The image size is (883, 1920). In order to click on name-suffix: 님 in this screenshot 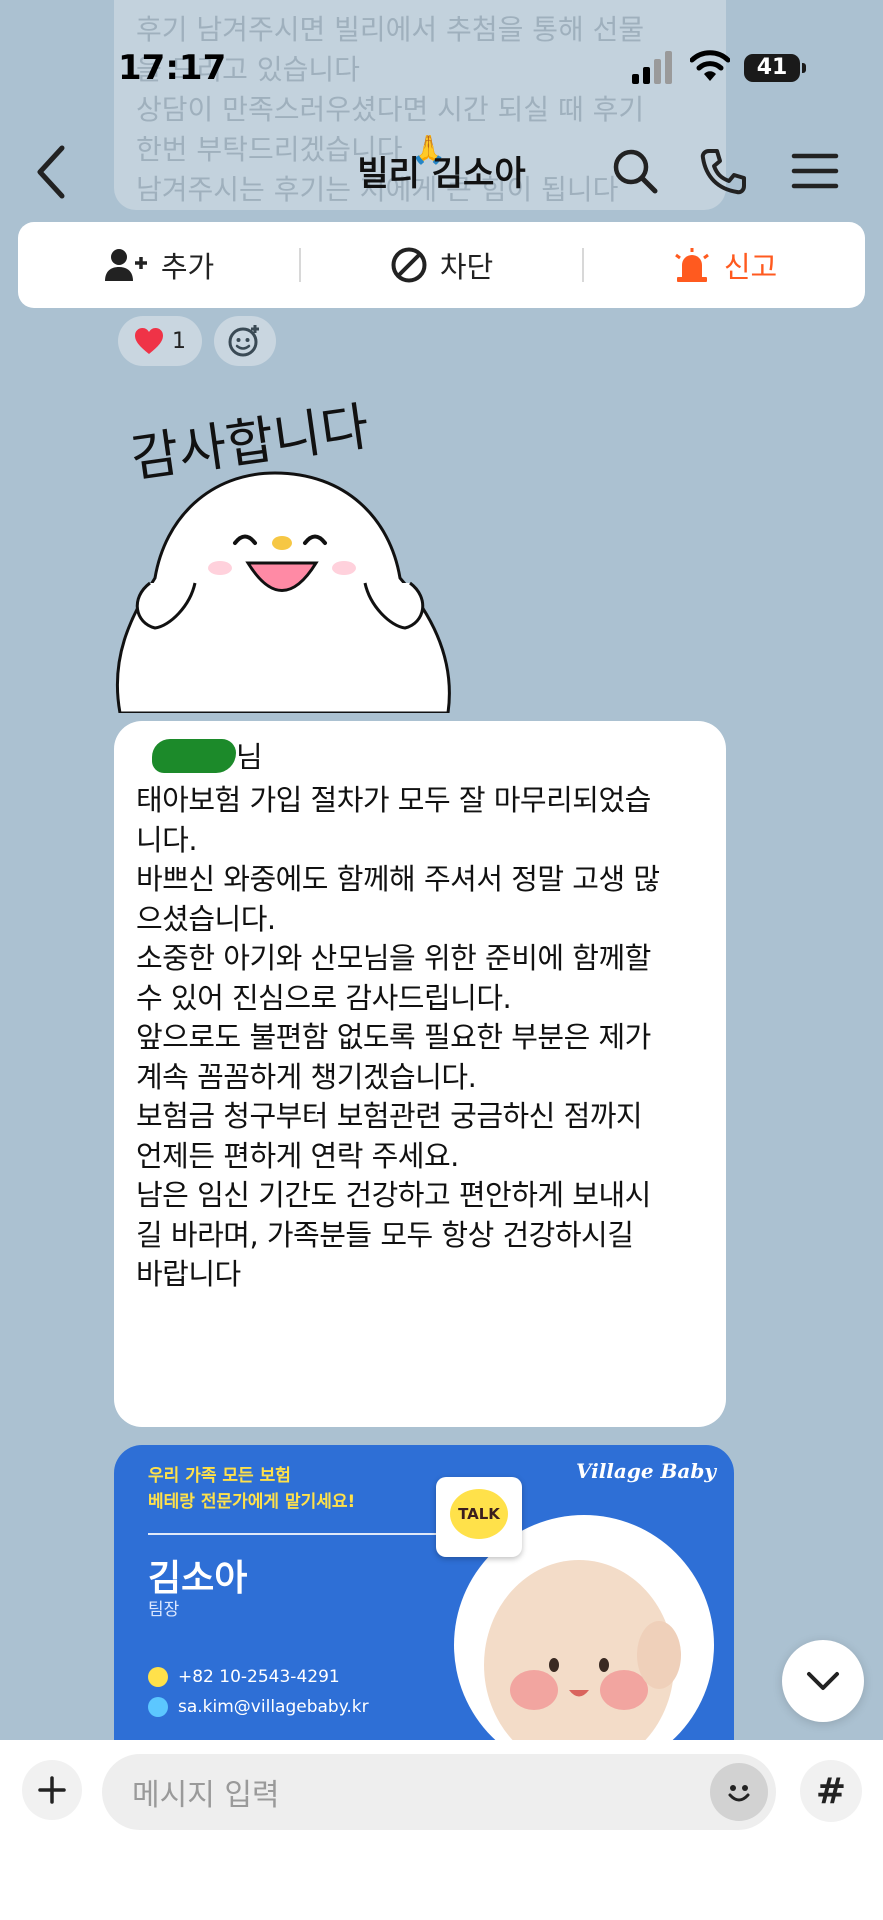, I will do `click(249, 757)`.